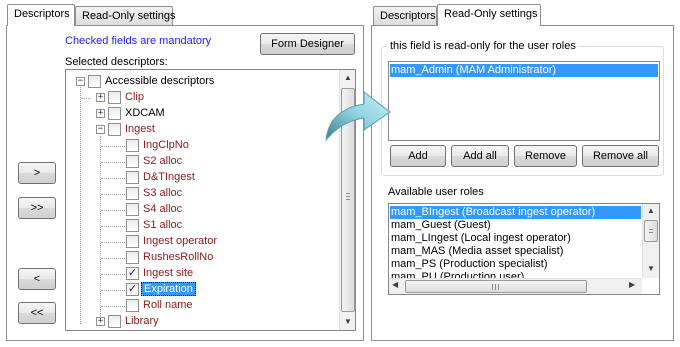 The height and width of the screenshot is (347, 680). I want to click on tree-node-label: Roll name, so click(168, 305).